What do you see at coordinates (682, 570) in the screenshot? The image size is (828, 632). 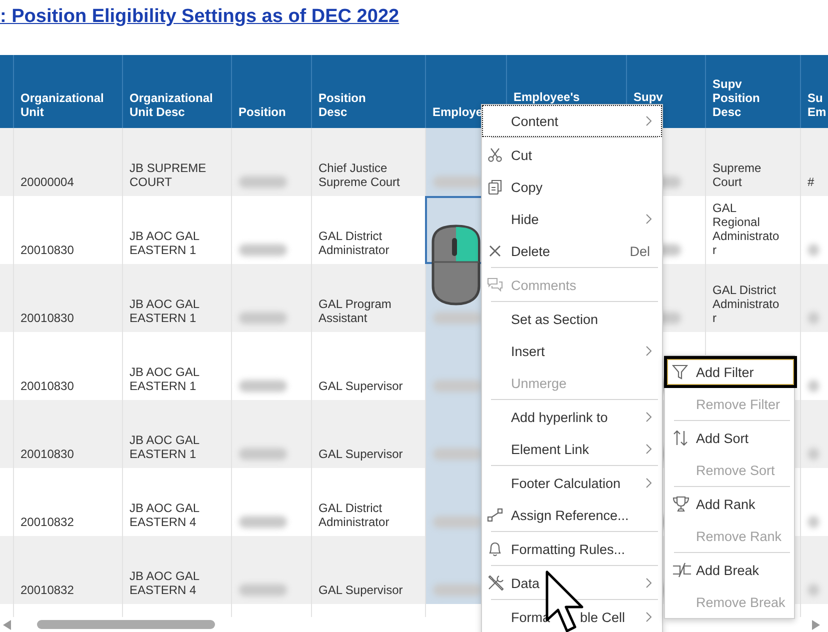 I see `break-icon` at bounding box center [682, 570].